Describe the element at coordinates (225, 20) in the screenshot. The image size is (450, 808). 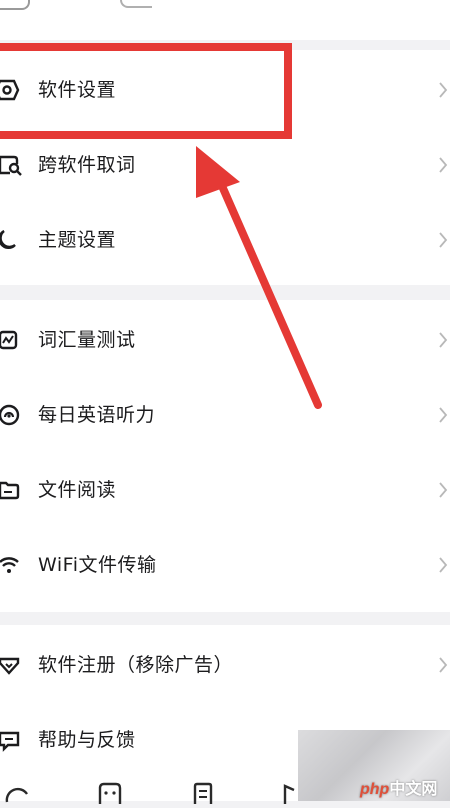
I see `previous-section-card` at that location.